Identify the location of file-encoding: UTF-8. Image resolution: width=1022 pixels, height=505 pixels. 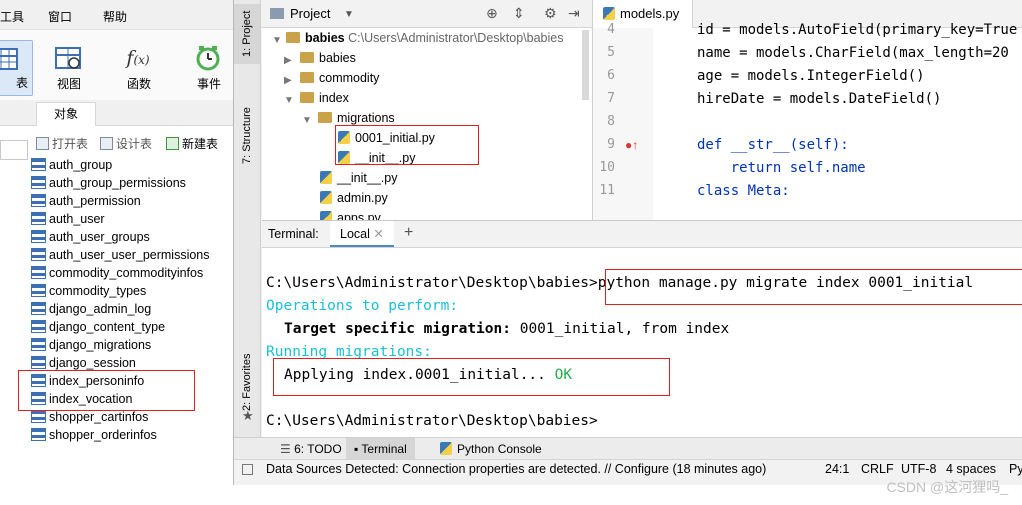
(918, 469).